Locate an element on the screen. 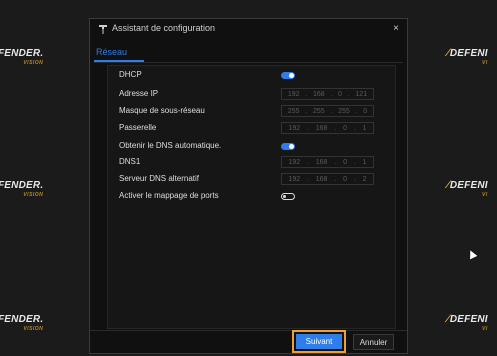  field-label: Serveur DNS alternatif is located at coordinates (159, 178).